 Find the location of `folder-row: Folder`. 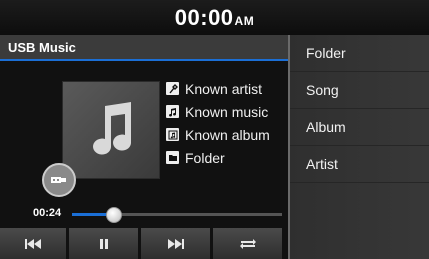

folder-row: Folder is located at coordinates (218, 157).